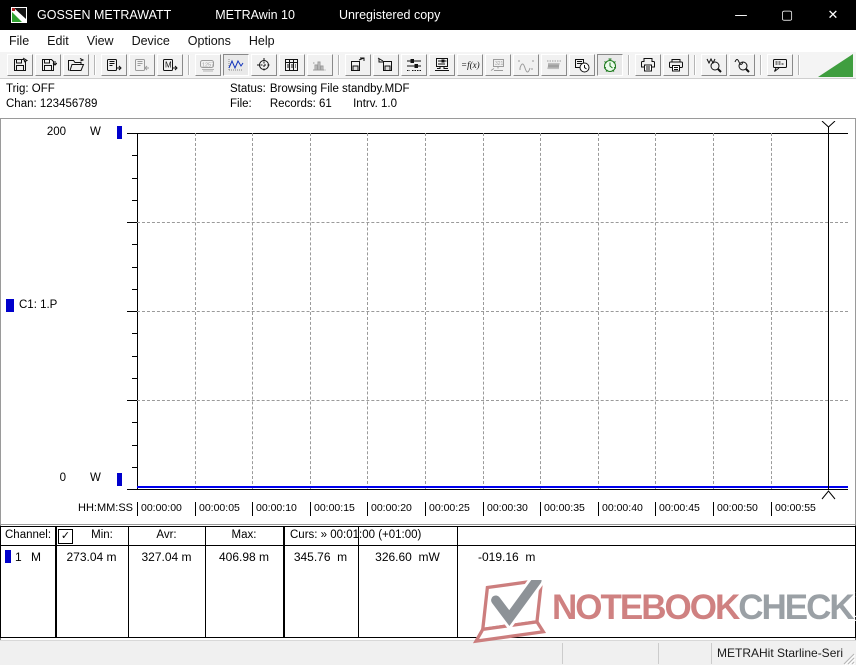 The width and height of the screenshot is (856, 665). I want to click on numeric-display-button: 1257, so click(208, 65).